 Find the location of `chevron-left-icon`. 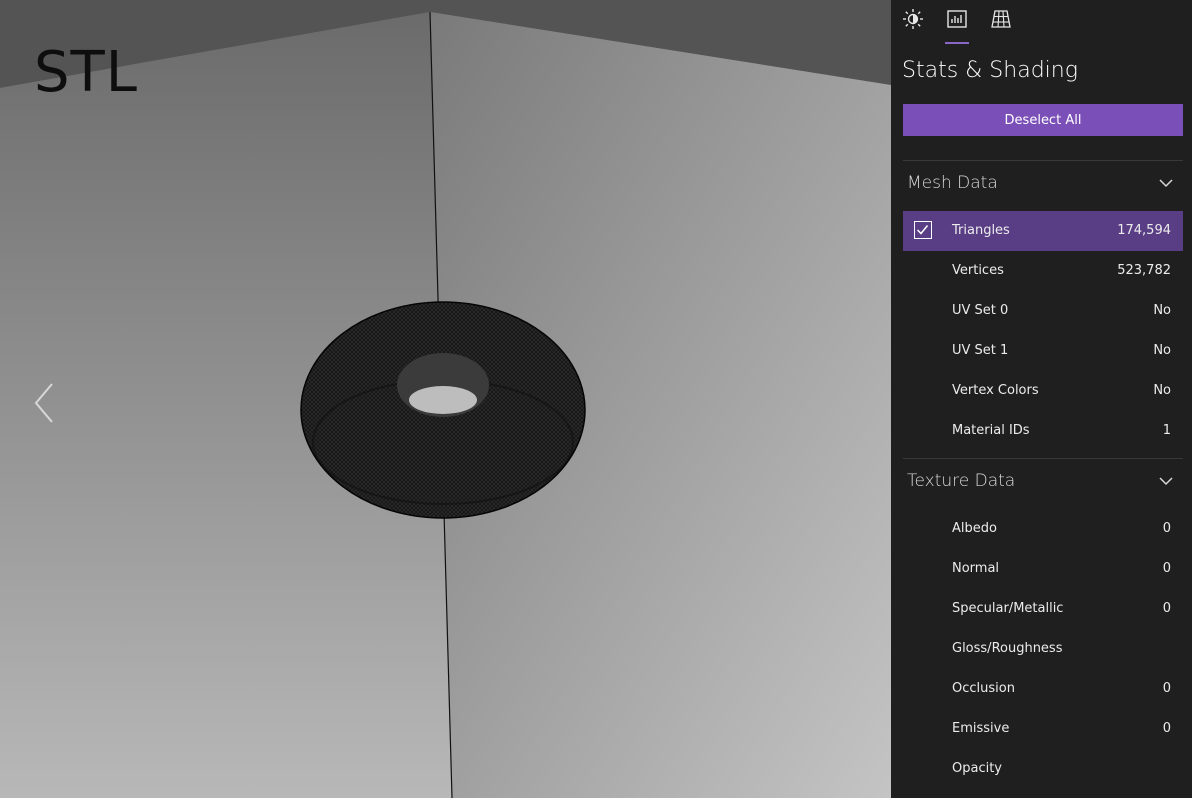

chevron-left-icon is located at coordinates (43, 403).